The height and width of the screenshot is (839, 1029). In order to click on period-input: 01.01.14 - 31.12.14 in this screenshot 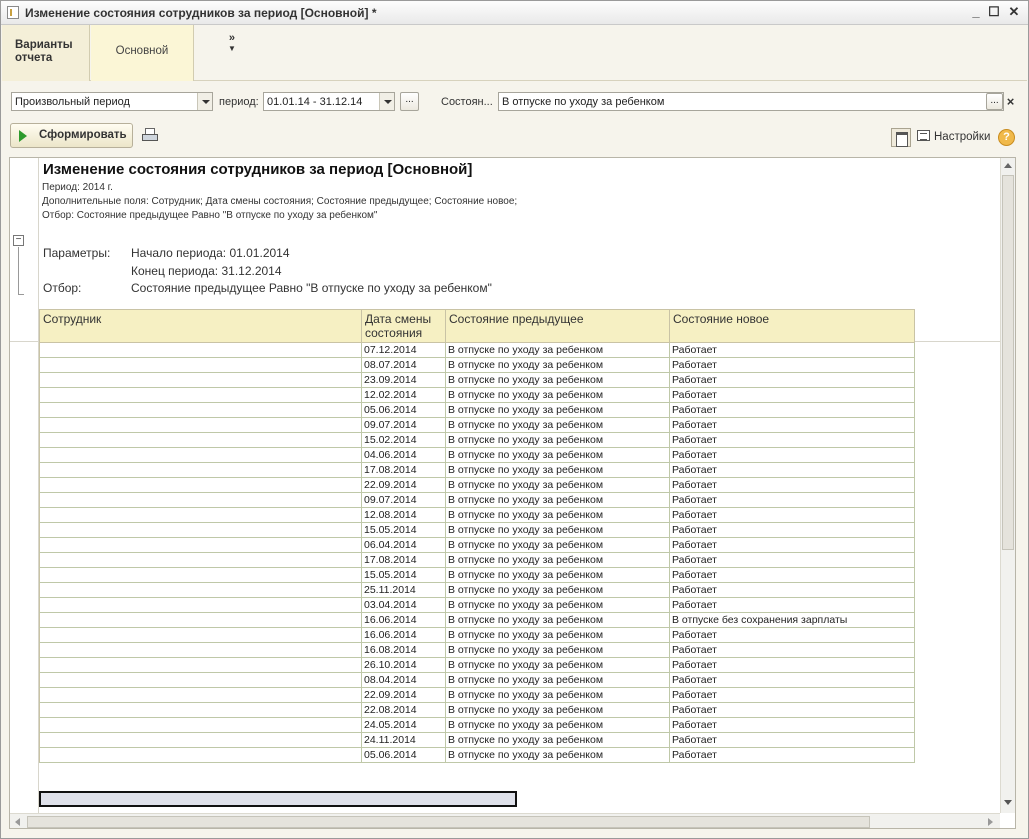, I will do `click(329, 101)`.